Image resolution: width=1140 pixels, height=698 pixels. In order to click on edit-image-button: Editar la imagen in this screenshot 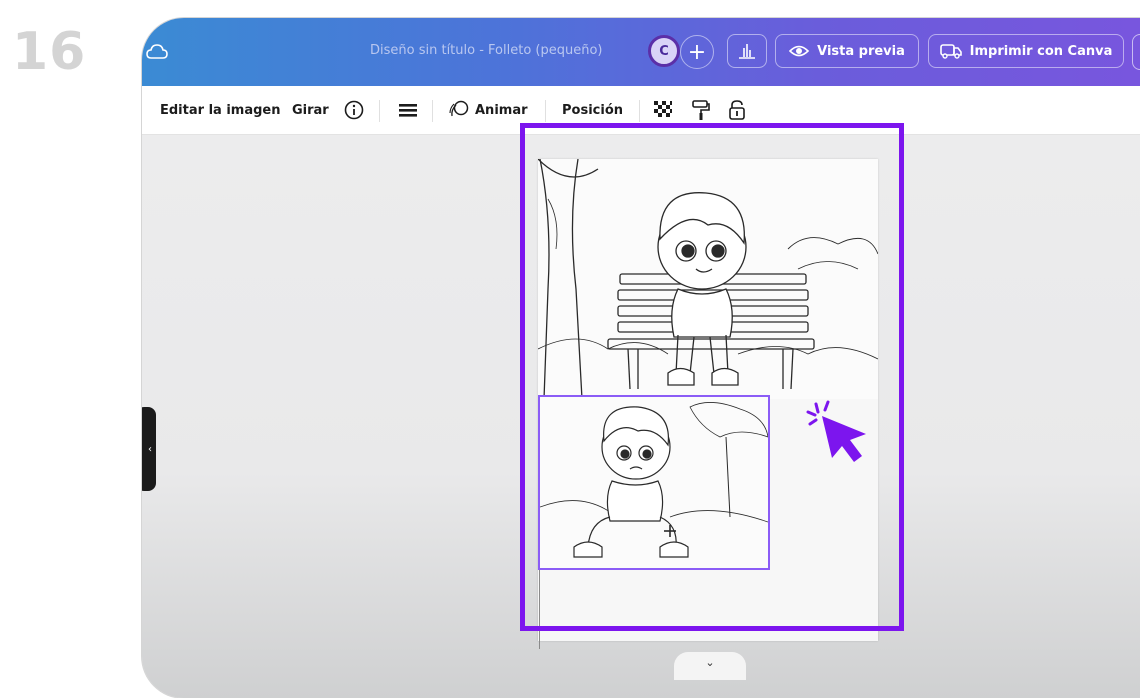, I will do `click(220, 110)`.